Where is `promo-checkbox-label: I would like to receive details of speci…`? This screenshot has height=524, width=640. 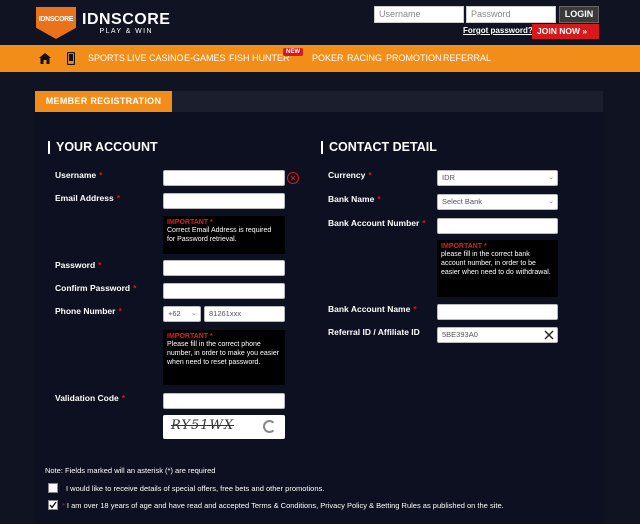 promo-checkbox-label: I would like to receive details of speci… is located at coordinates (195, 488).